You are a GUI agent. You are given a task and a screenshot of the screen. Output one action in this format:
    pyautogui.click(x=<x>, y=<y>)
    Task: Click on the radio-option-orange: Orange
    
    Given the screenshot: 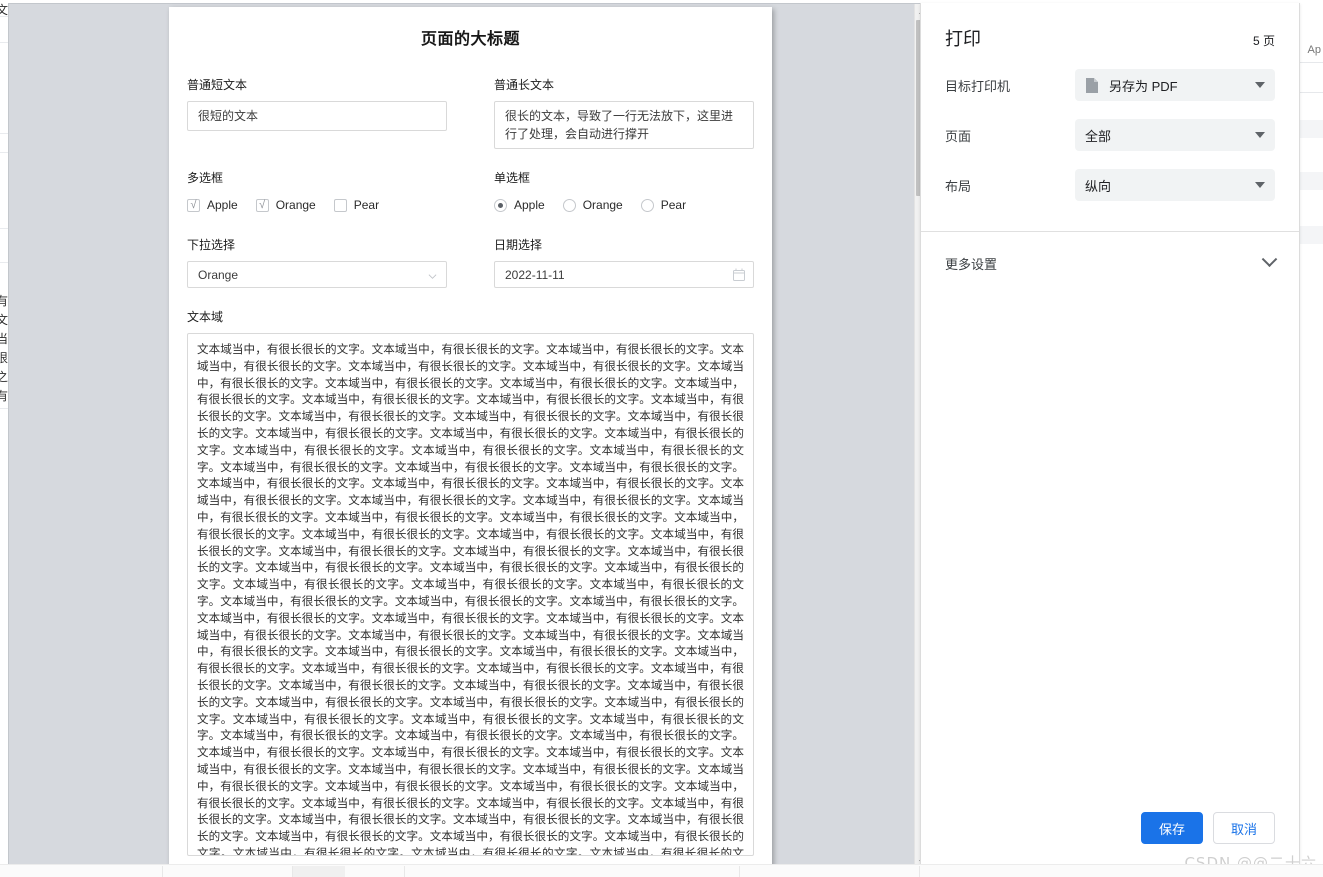 What is the action you would take?
    pyautogui.click(x=592, y=205)
    